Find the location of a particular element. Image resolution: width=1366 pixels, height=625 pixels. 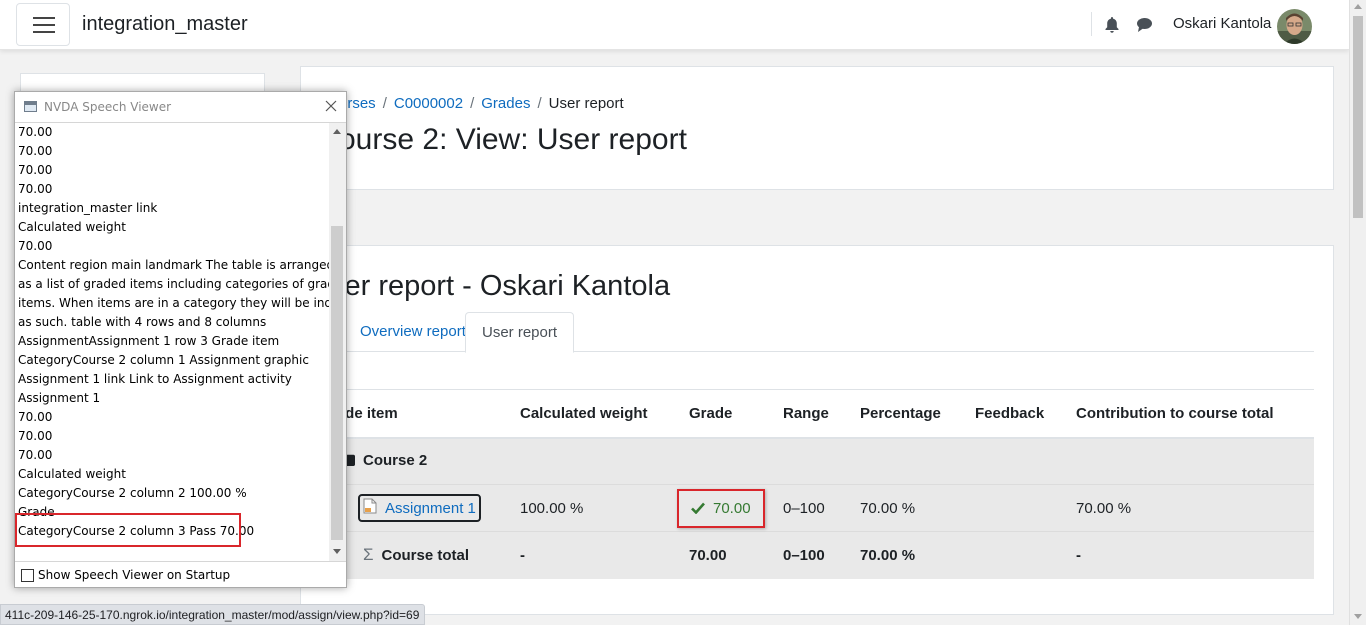

total-feedback is located at coordinates (1017, 555).